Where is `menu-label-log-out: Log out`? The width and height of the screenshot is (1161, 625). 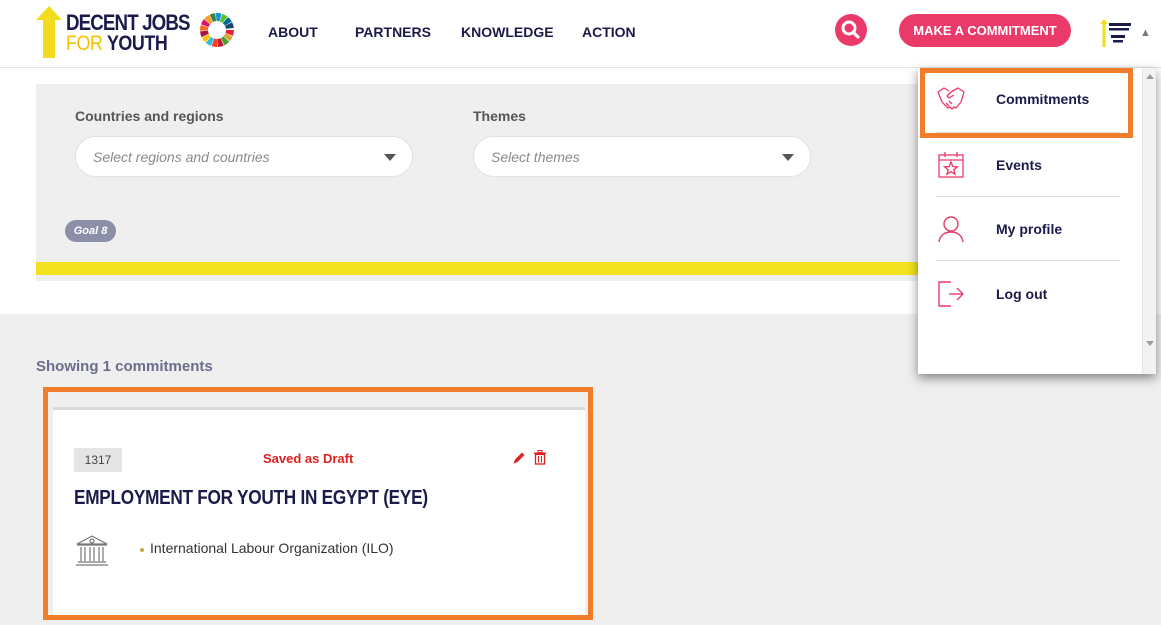
menu-label-log-out: Log out is located at coordinates (1022, 294).